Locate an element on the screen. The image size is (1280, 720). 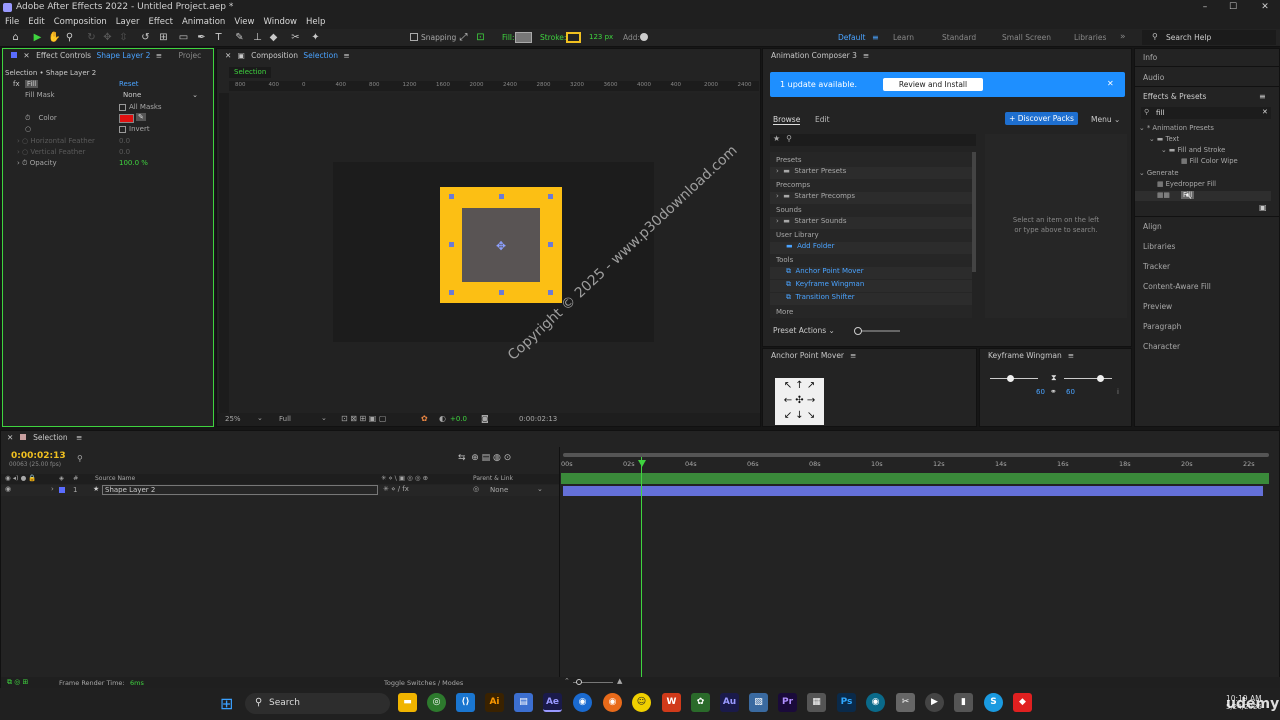
close-tab-icon: ✕ is located at coordinates (26, 55).